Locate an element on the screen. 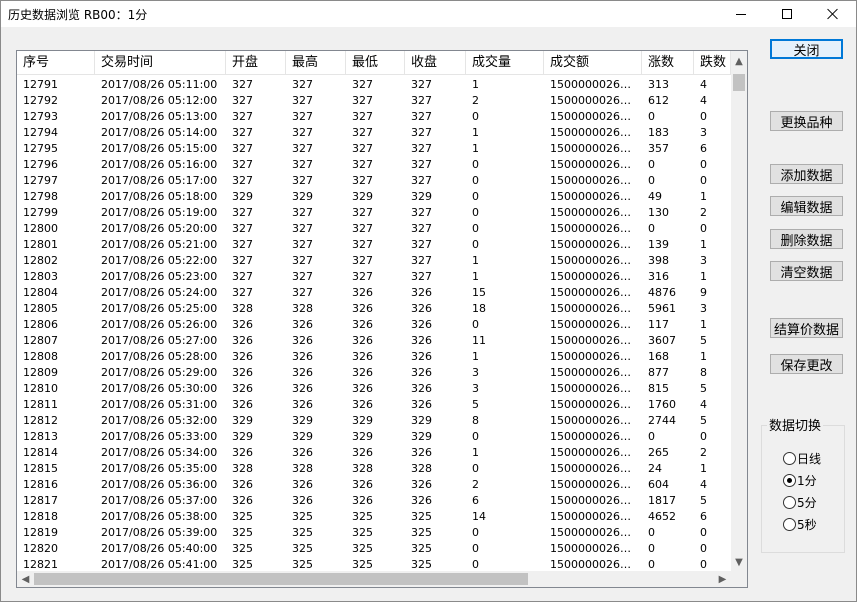 This screenshot has height=602, width=857. scroll-corner is located at coordinates (739, 579).